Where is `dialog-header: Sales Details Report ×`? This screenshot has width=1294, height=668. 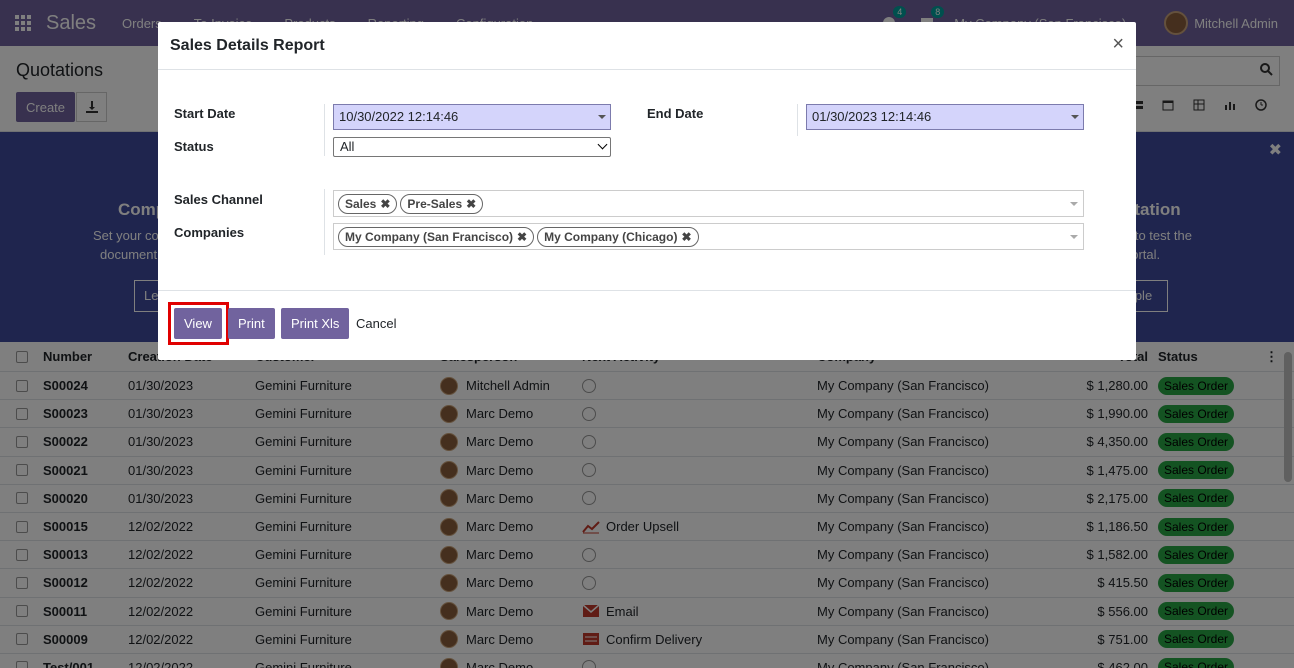 dialog-header: Sales Details Report × is located at coordinates (647, 46).